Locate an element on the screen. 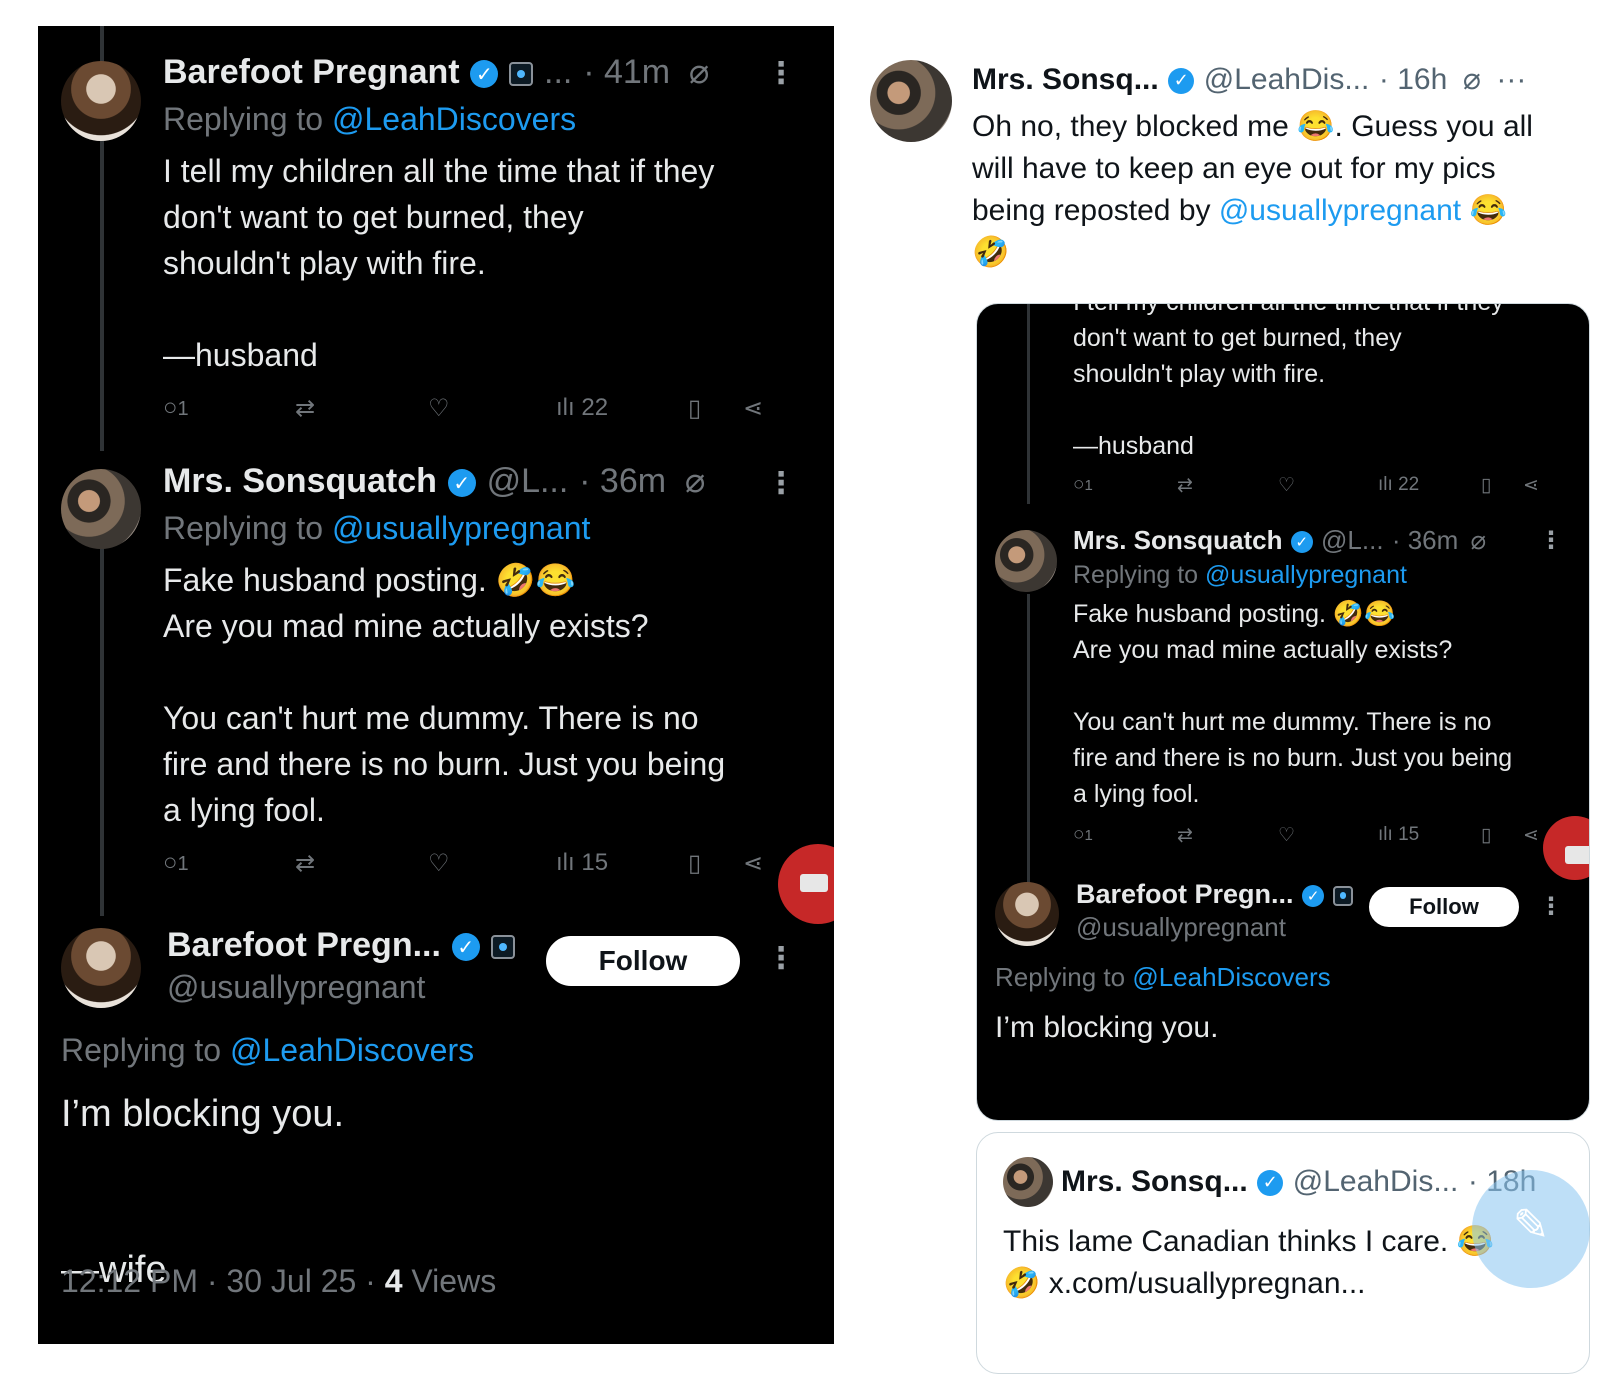  tweet-header: Barefoot Pregn... ✓ is located at coordinates (1214, 894).